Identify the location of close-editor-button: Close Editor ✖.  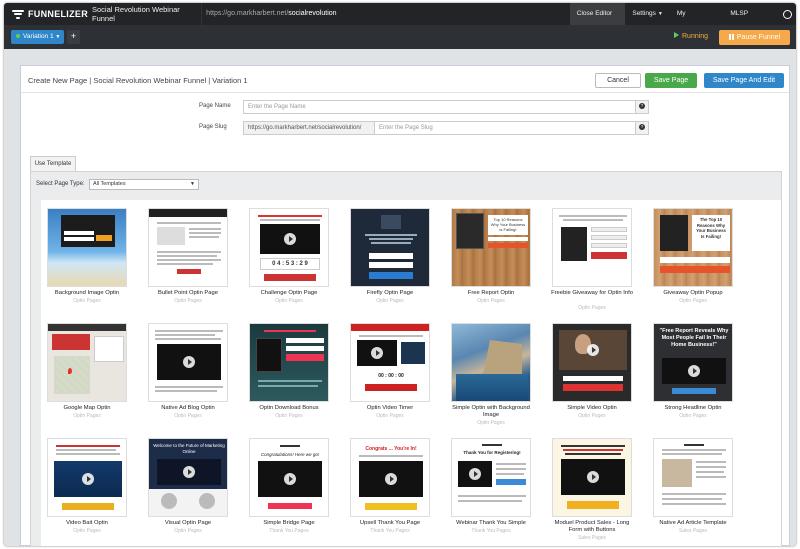
(597, 21).